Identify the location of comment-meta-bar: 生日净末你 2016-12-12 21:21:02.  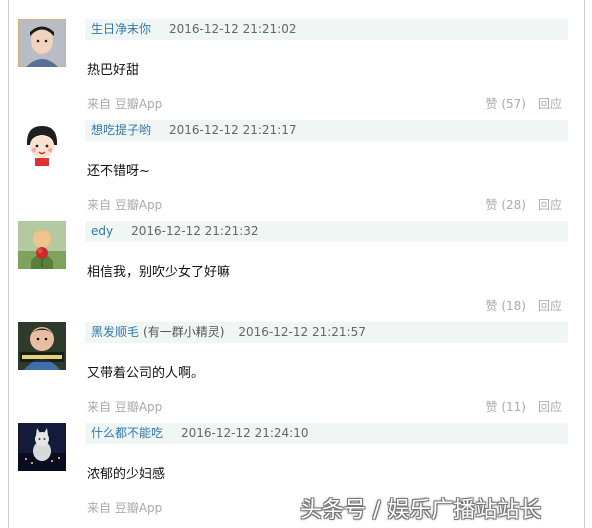
(326, 29).